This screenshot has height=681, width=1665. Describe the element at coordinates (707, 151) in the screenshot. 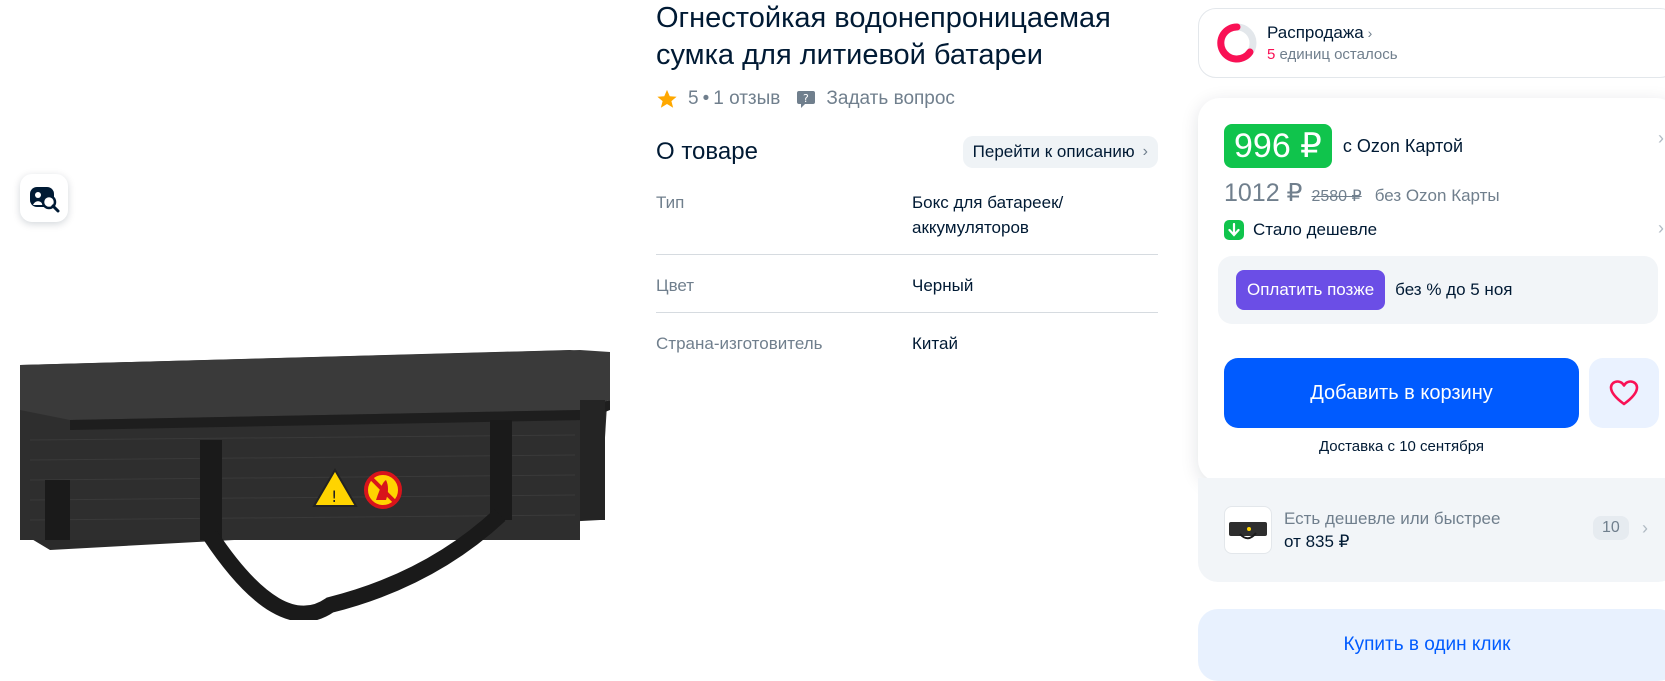

I see `about-heading: О товаре` at that location.